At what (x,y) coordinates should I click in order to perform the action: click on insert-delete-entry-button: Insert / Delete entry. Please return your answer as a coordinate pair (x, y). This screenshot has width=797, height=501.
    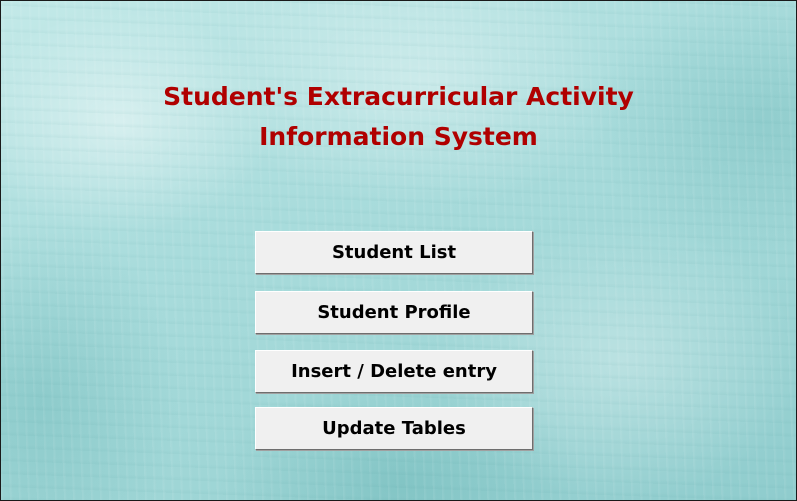
    Looking at the image, I should click on (394, 371).